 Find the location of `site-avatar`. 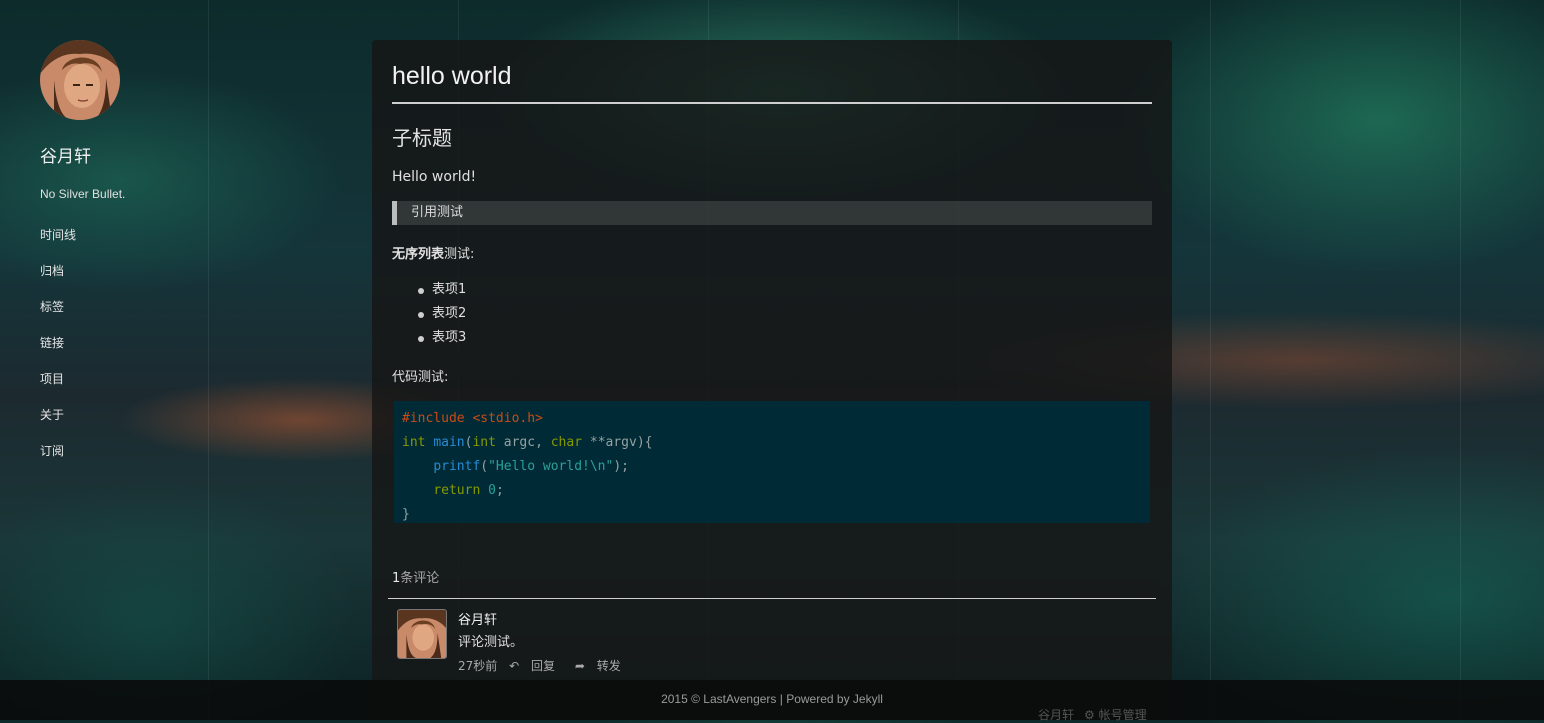

site-avatar is located at coordinates (80, 80).